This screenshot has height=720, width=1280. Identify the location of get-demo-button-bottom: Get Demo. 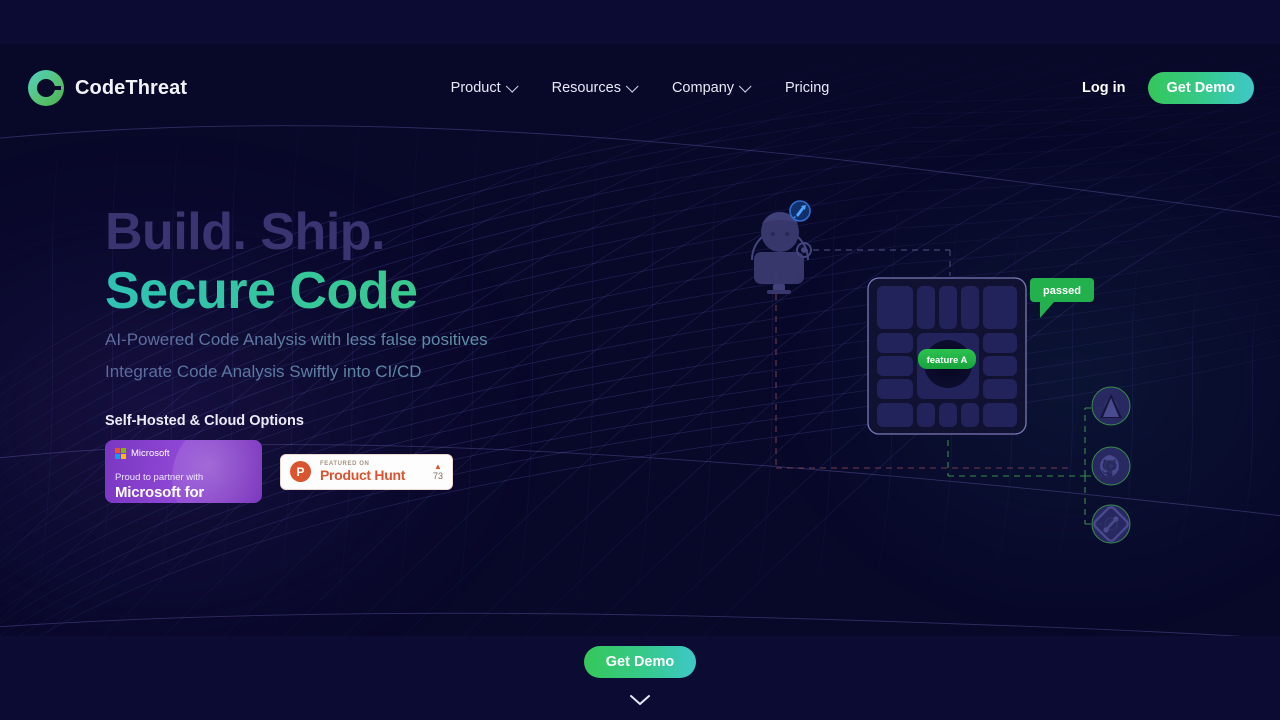
(640, 662).